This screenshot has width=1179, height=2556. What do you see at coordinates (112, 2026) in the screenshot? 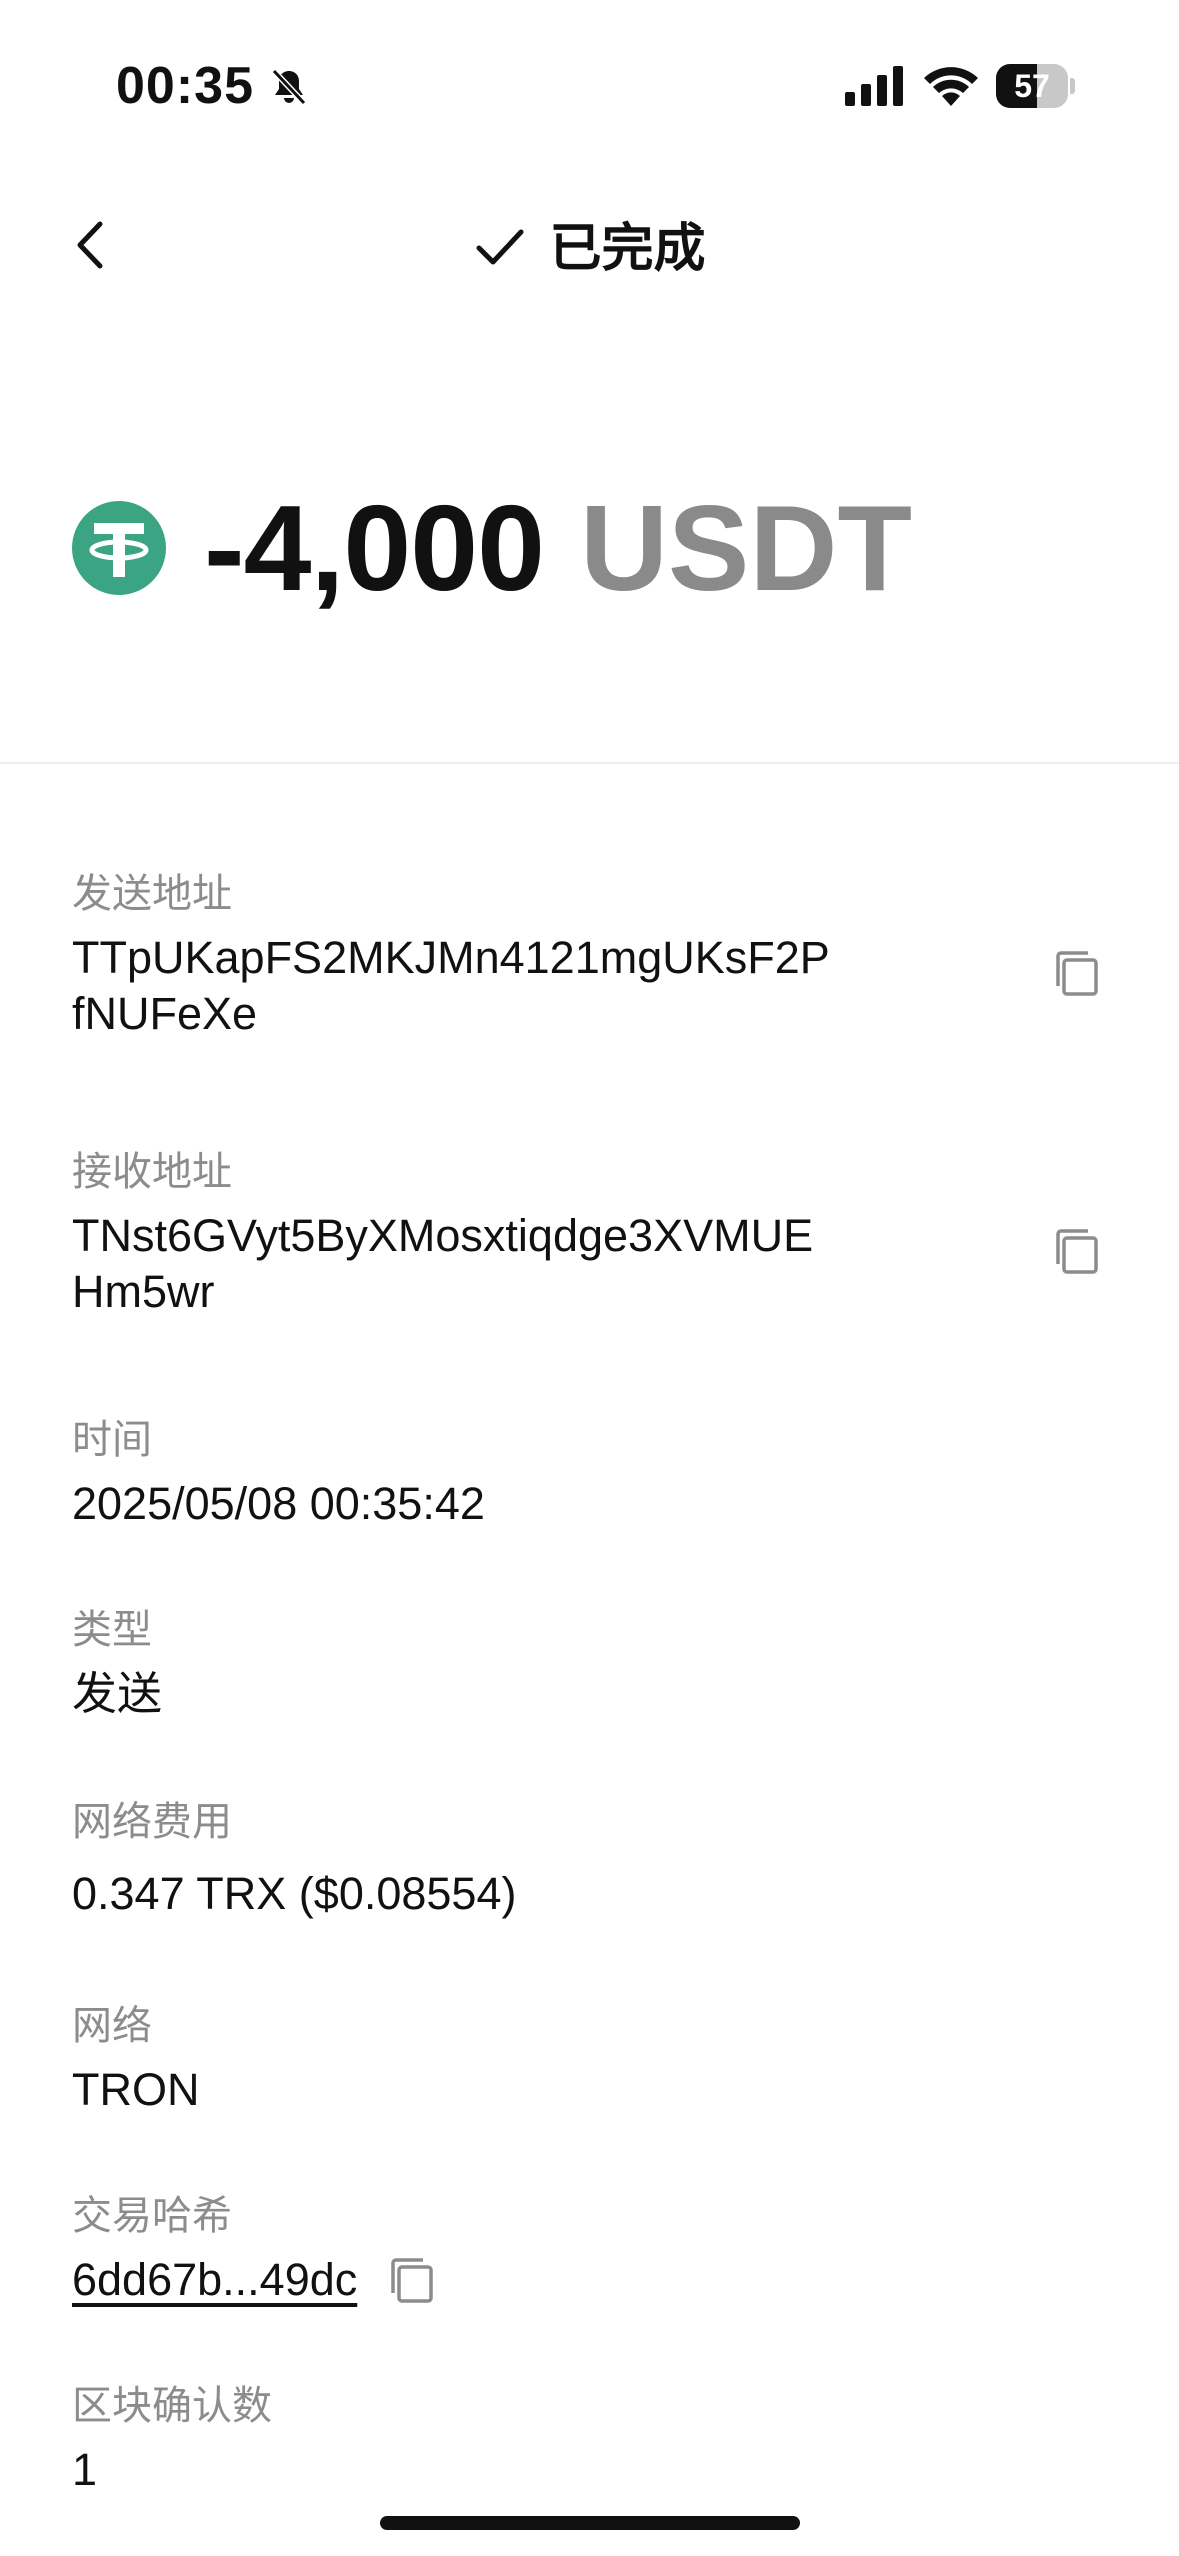
I see `network-label: 网络` at bounding box center [112, 2026].